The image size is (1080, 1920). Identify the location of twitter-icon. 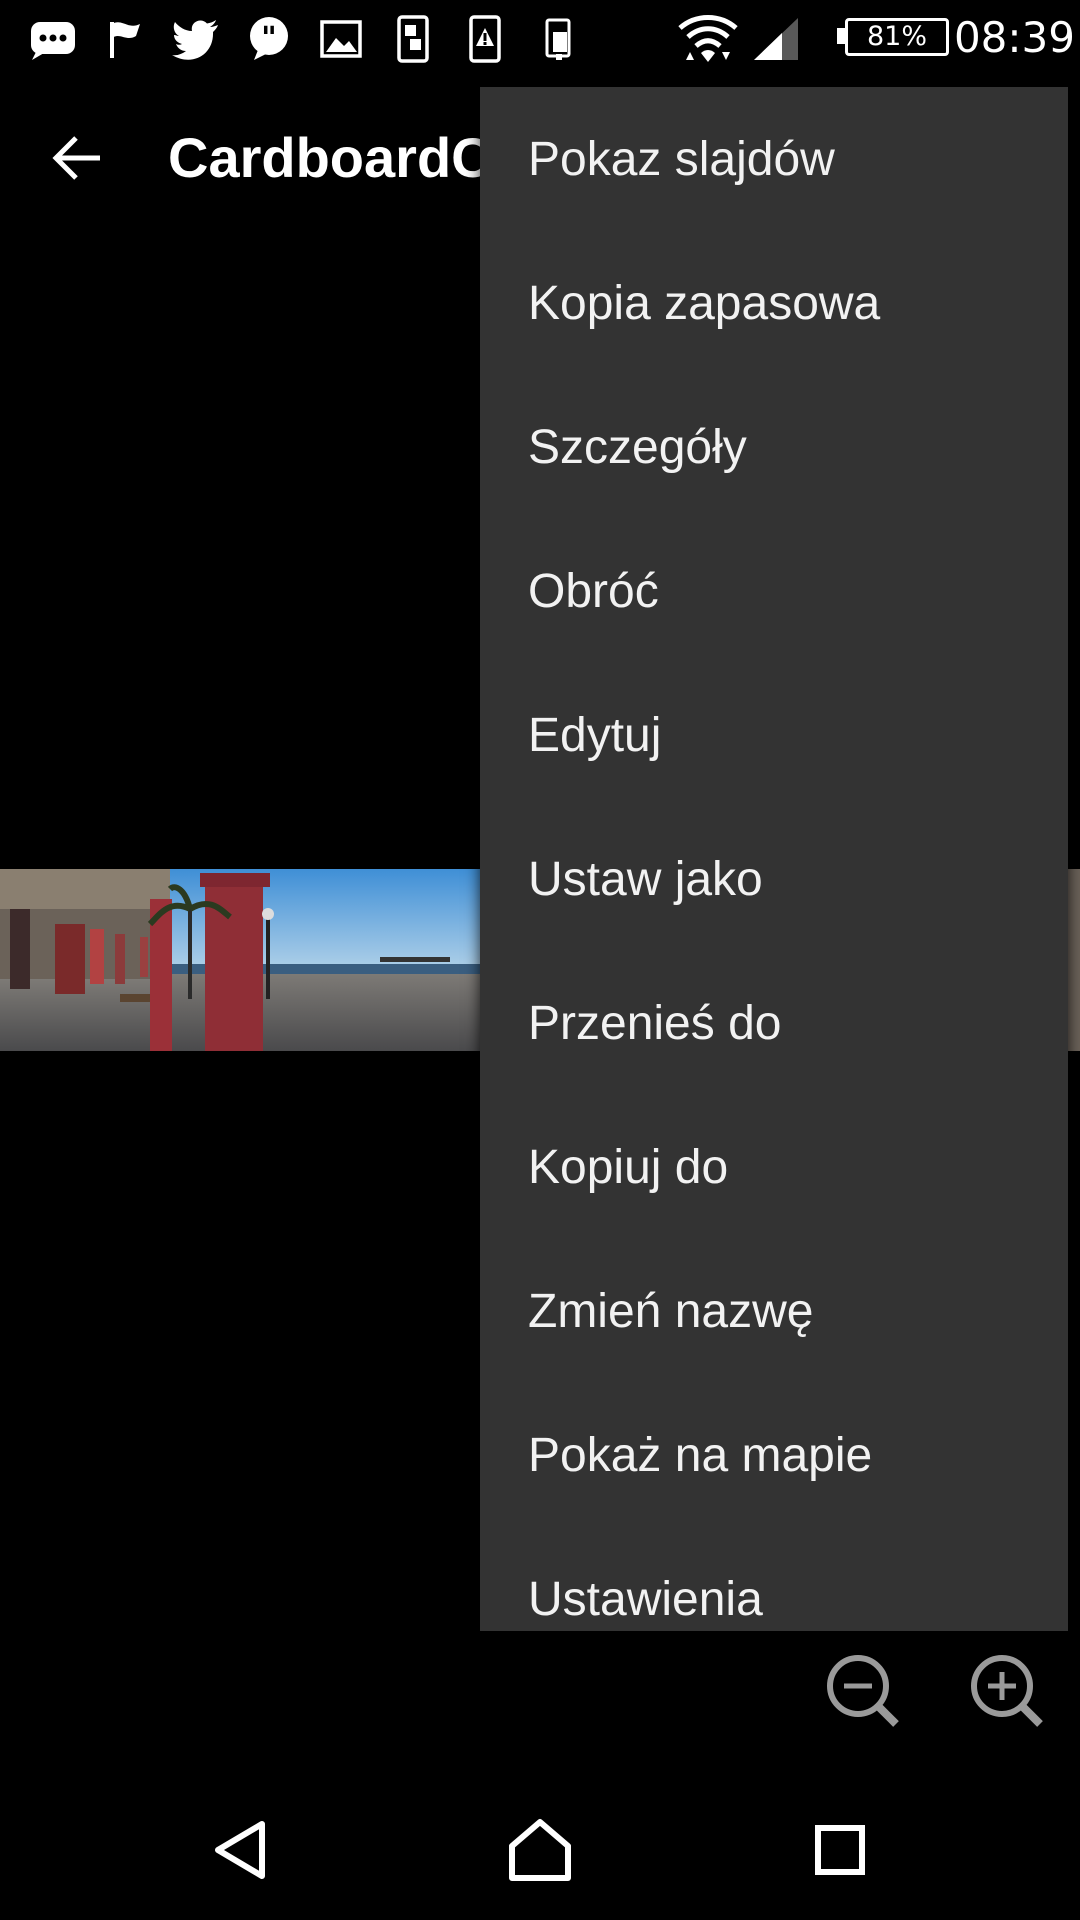
(197, 39).